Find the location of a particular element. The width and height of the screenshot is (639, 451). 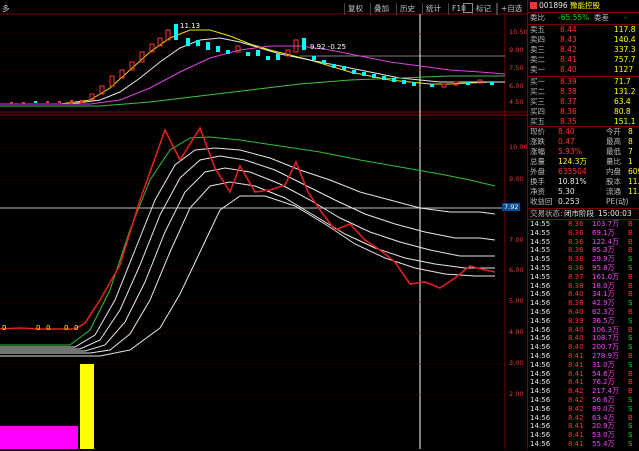

stat-row: 净资 5.30 流通 11.5 is located at coordinates (583, 192).